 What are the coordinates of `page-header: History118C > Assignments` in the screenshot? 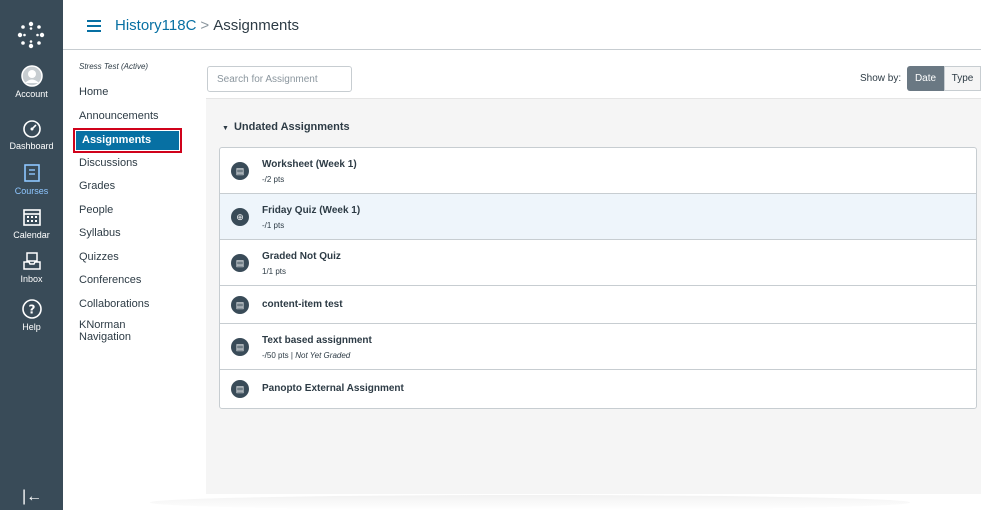 It's located at (522, 25).